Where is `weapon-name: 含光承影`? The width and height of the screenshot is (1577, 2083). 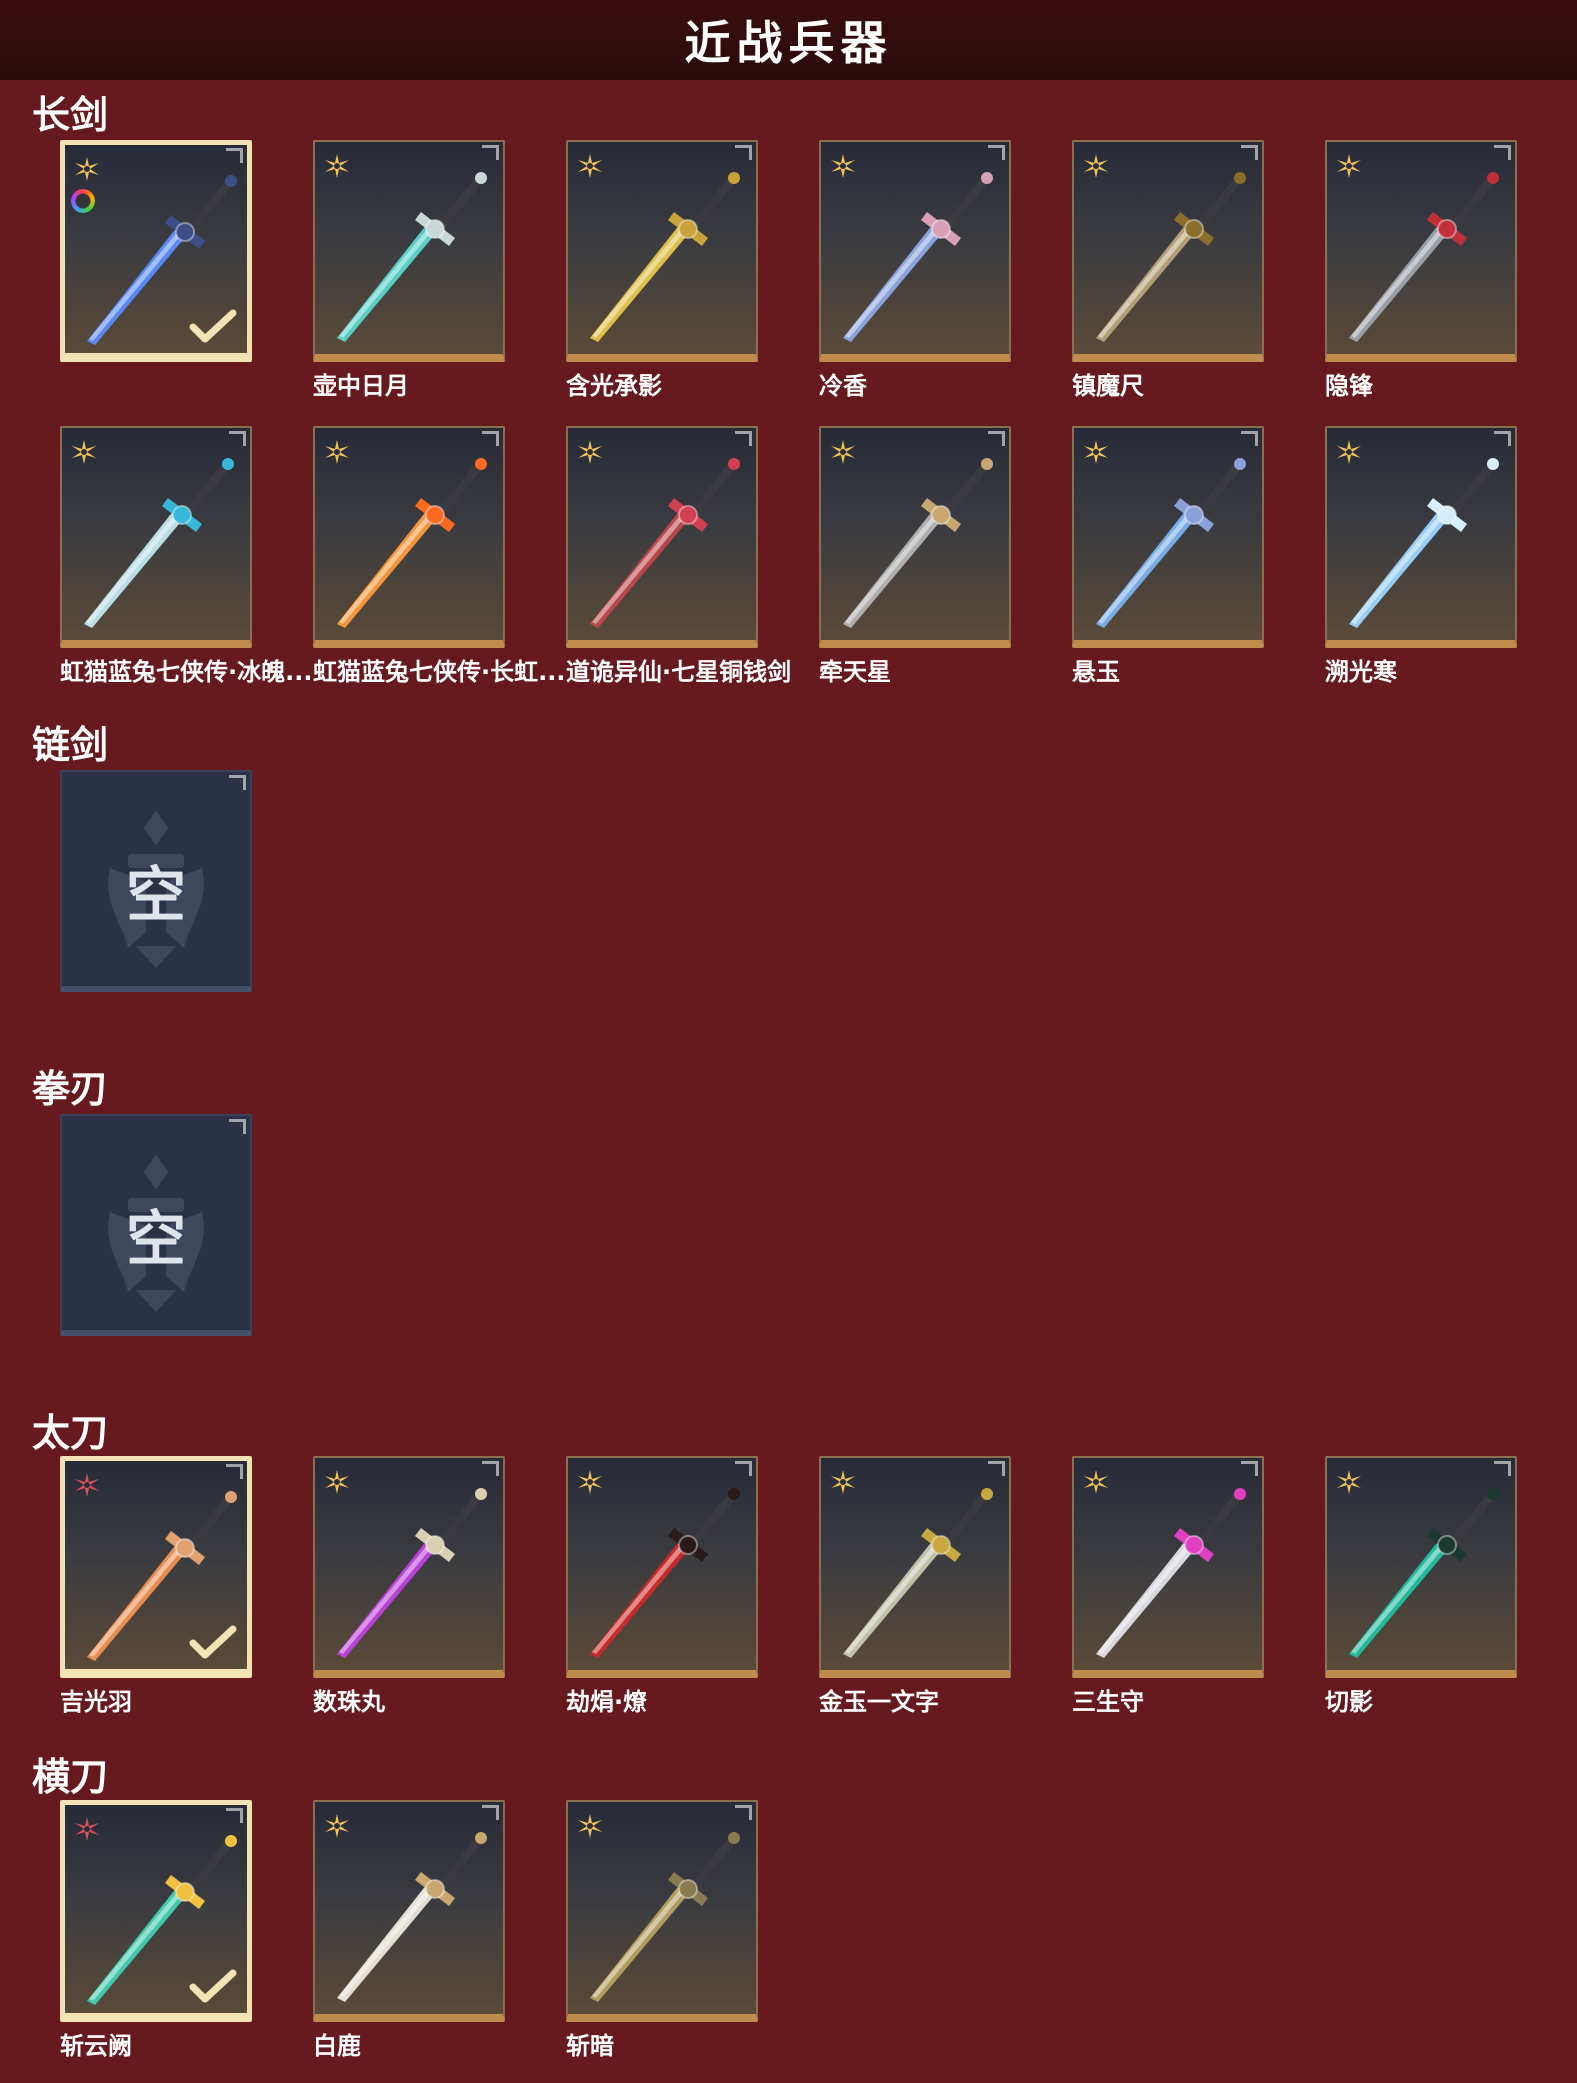 weapon-name: 含光承影 is located at coordinates (614, 386).